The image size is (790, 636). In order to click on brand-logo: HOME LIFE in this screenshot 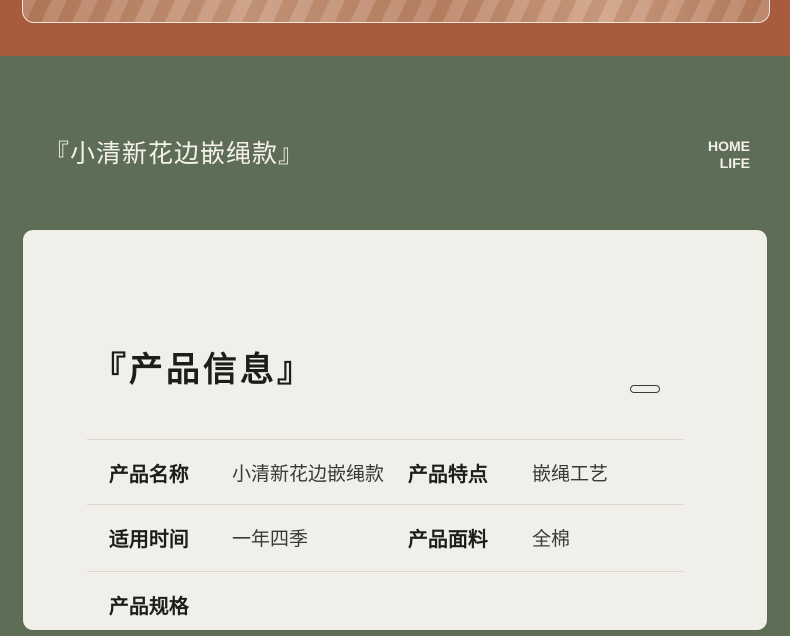, I will do `click(729, 155)`.